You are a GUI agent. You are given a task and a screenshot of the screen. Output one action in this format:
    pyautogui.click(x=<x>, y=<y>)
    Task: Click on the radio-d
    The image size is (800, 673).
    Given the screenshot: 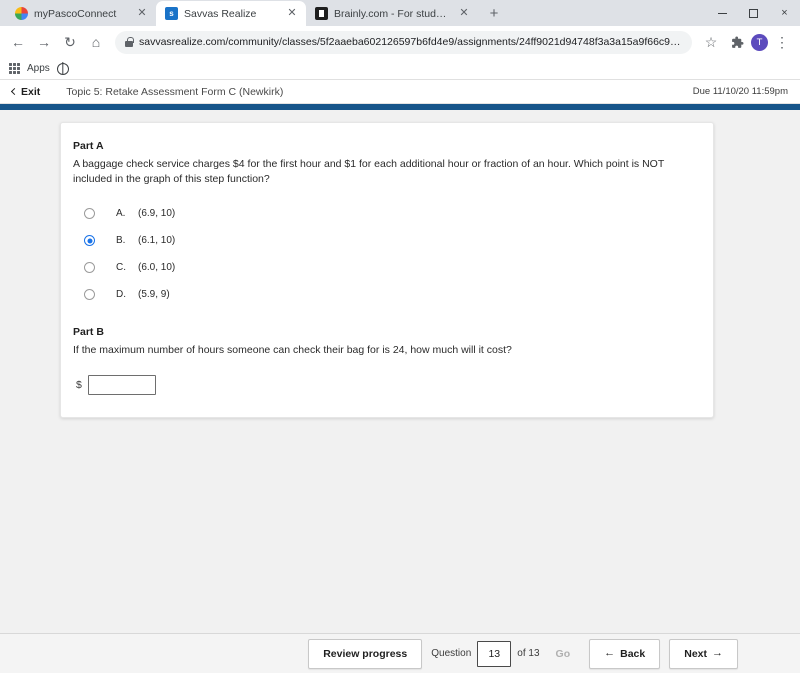 What is the action you would take?
    pyautogui.click(x=89, y=295)
    